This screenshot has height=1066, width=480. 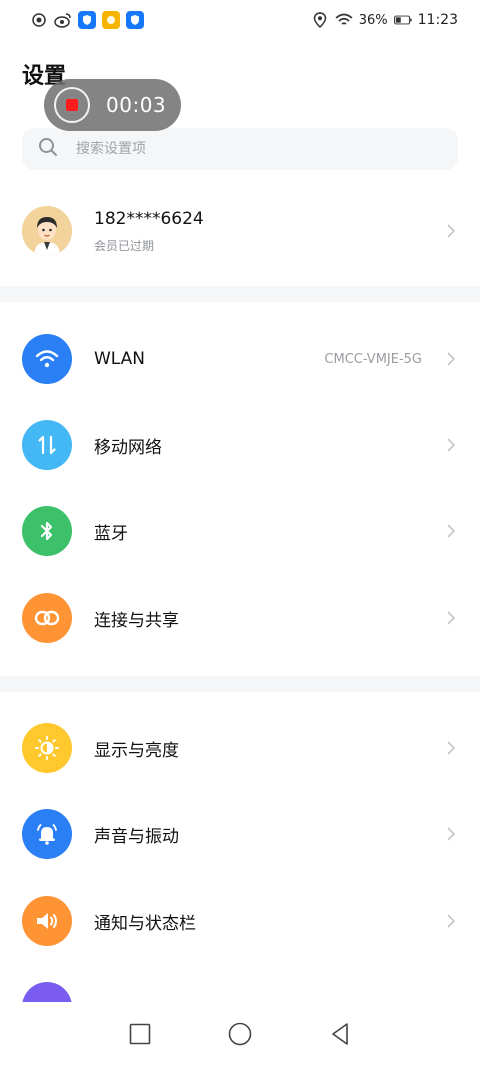 I want to click on search-bar, so click(x=240, y=149).